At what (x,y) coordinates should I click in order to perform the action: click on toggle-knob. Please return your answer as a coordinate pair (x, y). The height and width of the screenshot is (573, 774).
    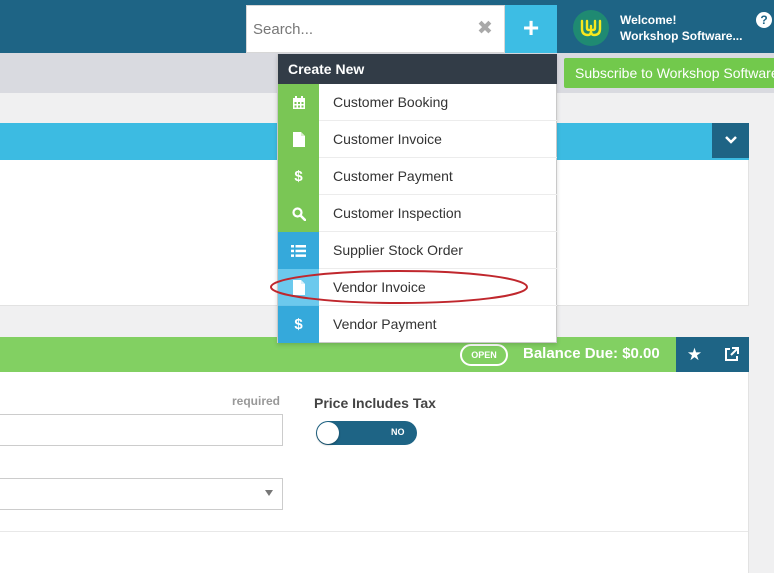
    Looking at the image, I should click on (328, 433).